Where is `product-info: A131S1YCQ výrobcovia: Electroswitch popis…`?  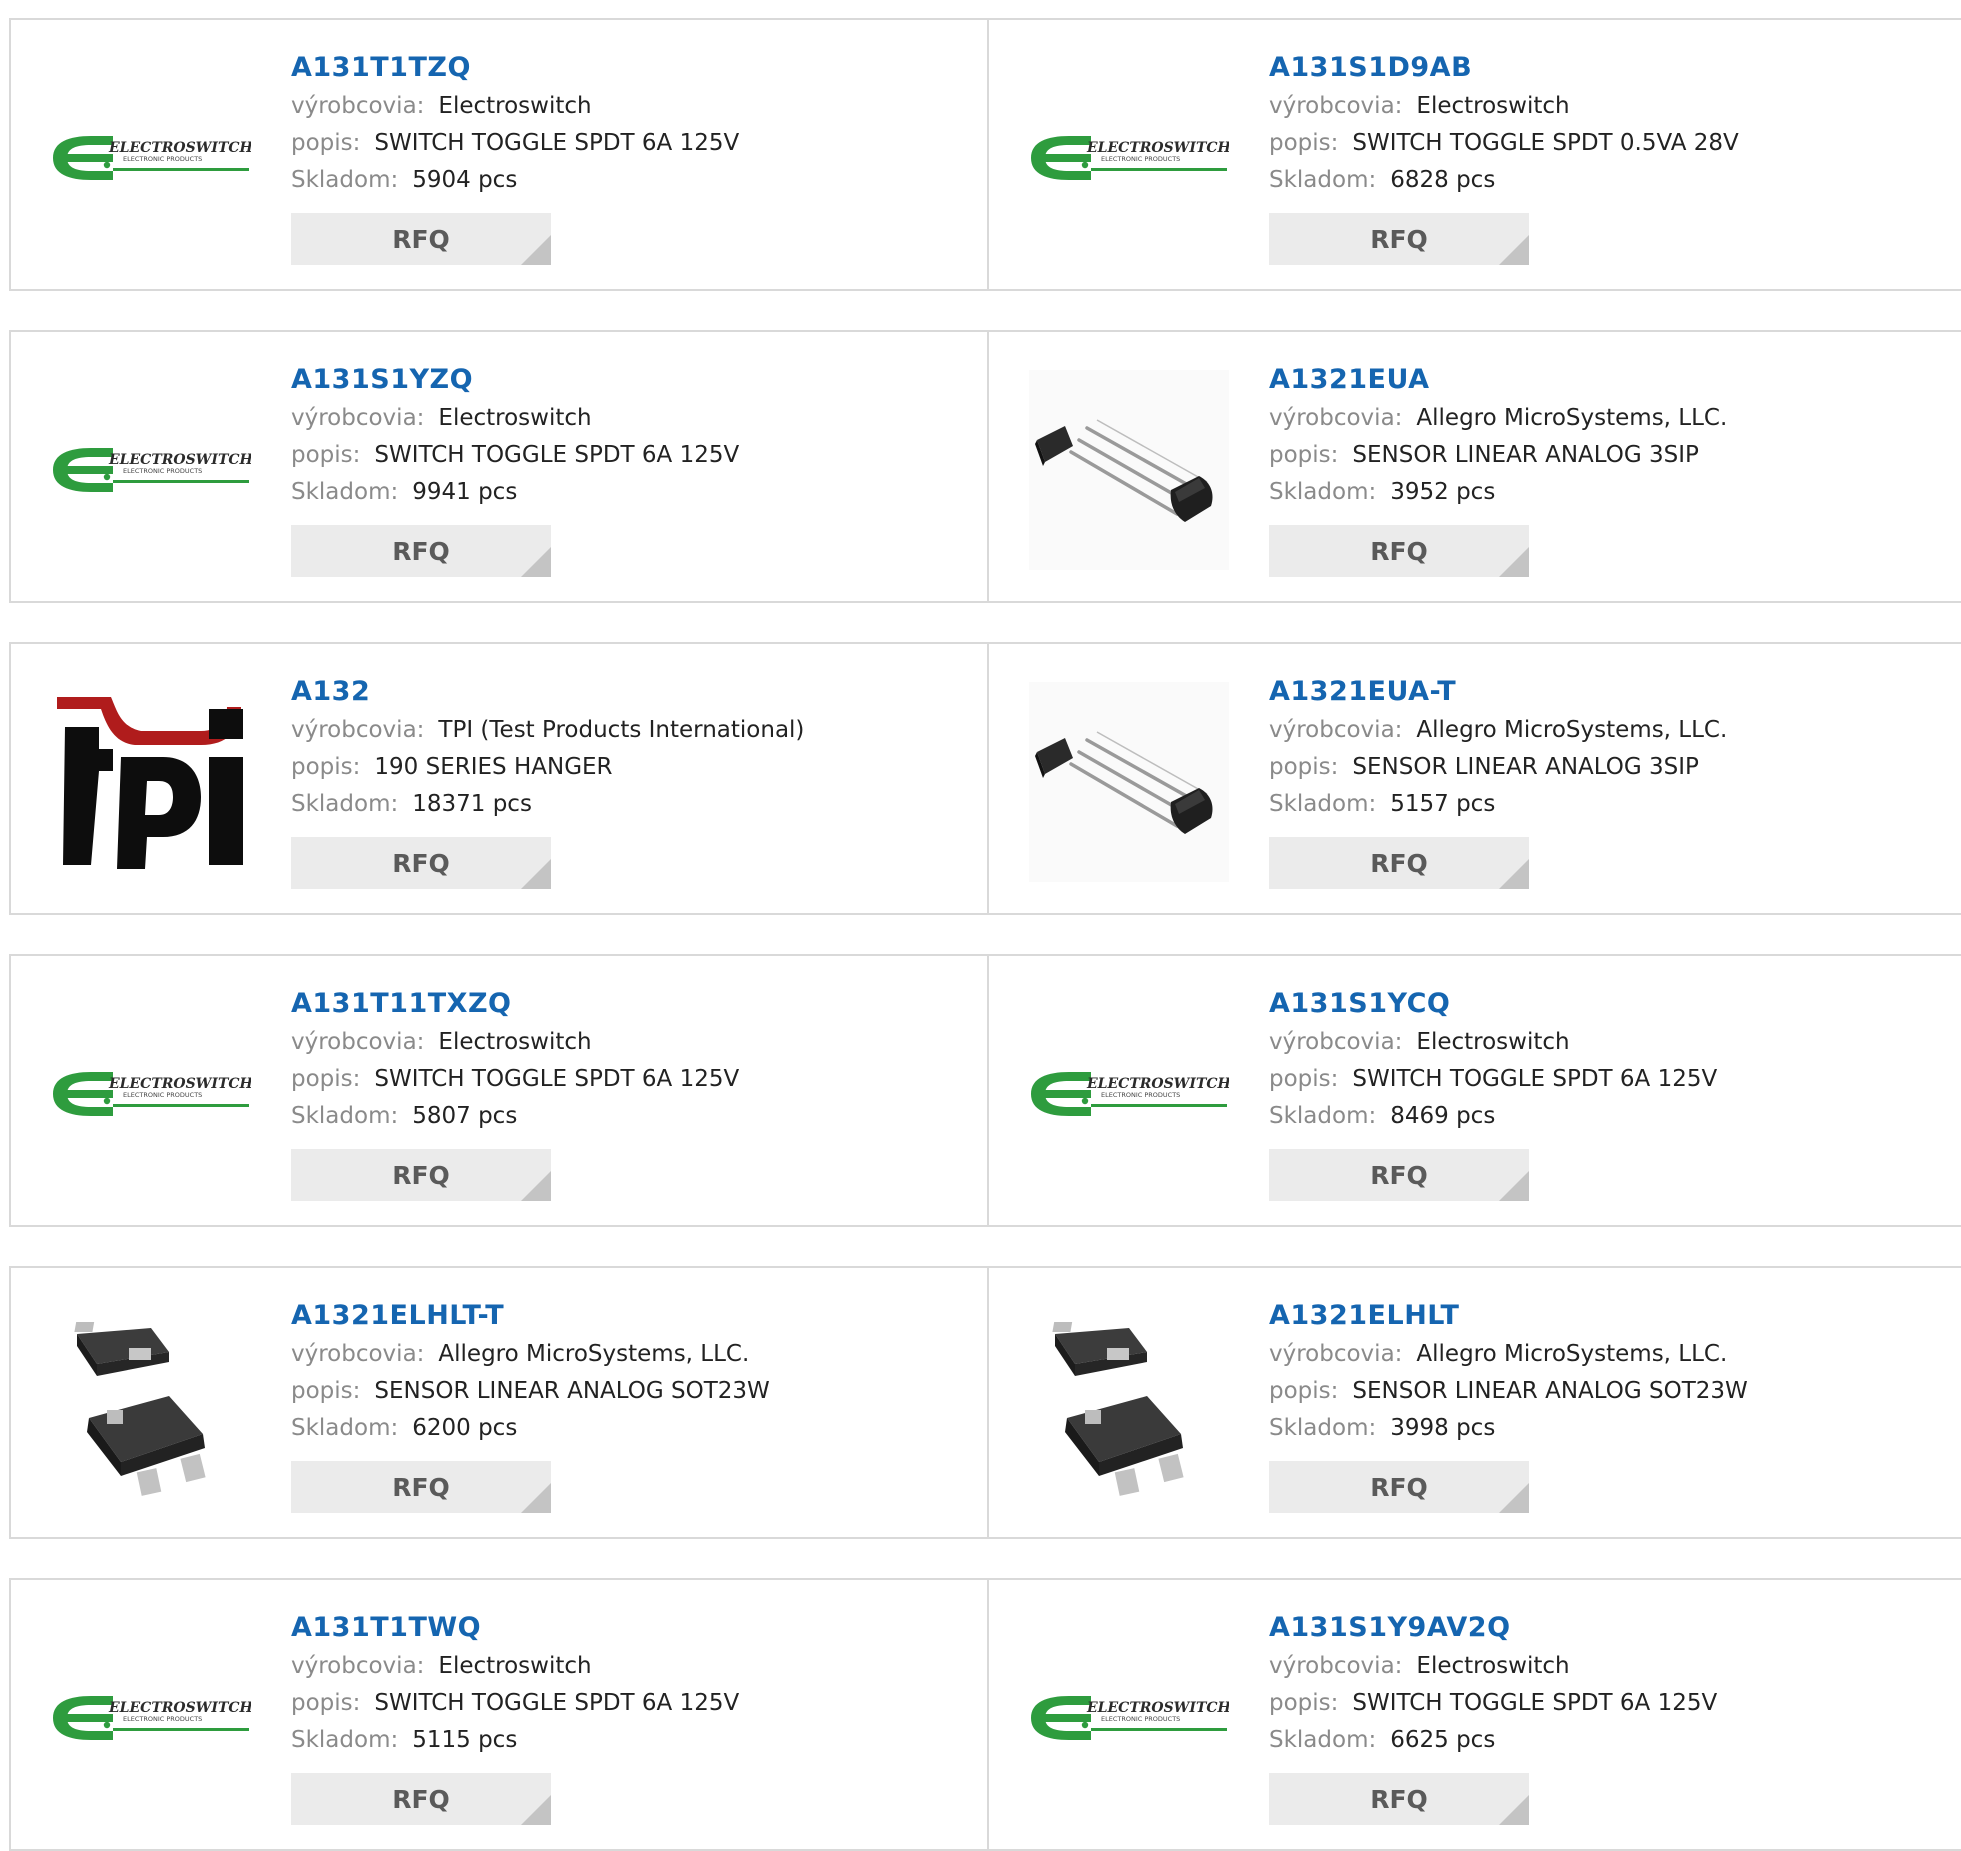
product-info: A131S1YCQ výrobcovia: Electroswitch popis… is located at coordinates (1599, 1092).